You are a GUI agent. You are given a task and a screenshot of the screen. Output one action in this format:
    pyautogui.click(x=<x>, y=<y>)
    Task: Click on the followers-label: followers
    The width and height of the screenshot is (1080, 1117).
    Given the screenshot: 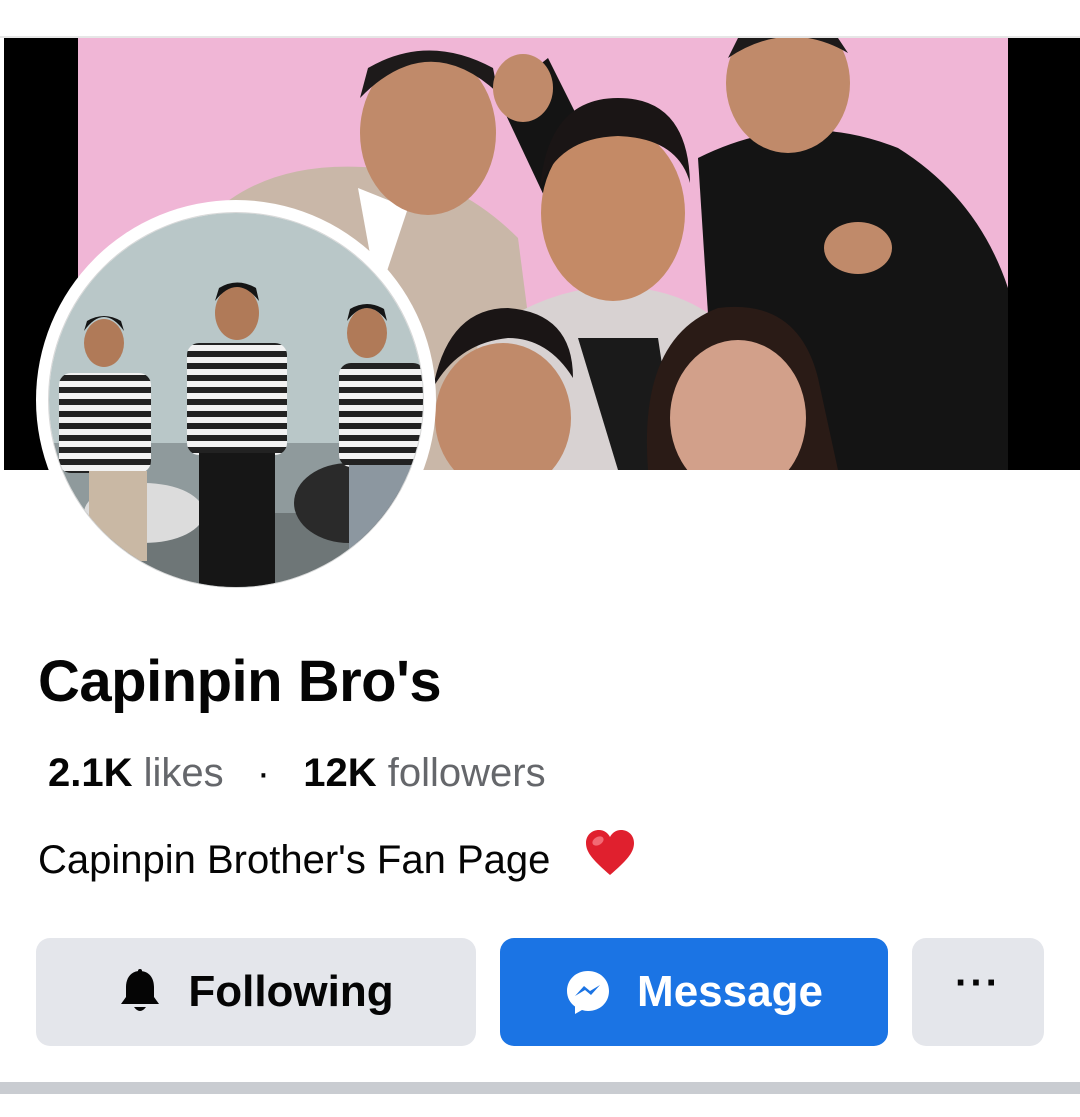 What is the action you would take?
    pyautogui.click(x=467, y=773)
    